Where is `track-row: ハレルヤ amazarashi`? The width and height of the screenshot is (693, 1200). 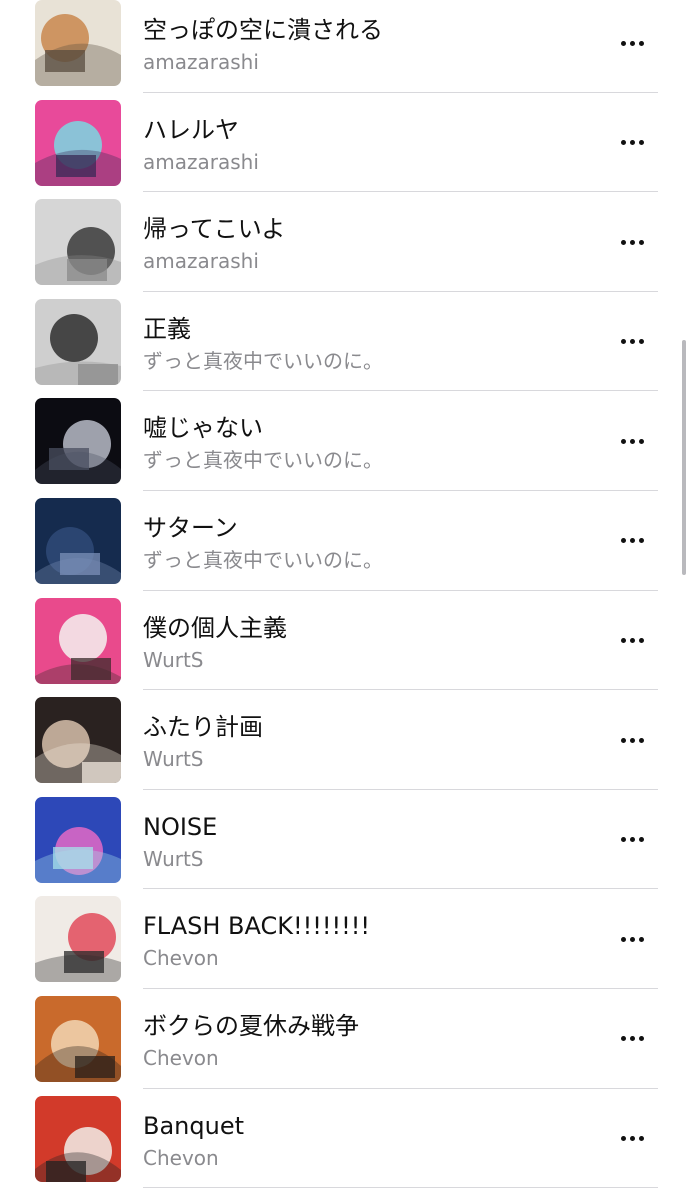 track-row: ハレルヤ amazarashi is located at coordinates (346, 143).